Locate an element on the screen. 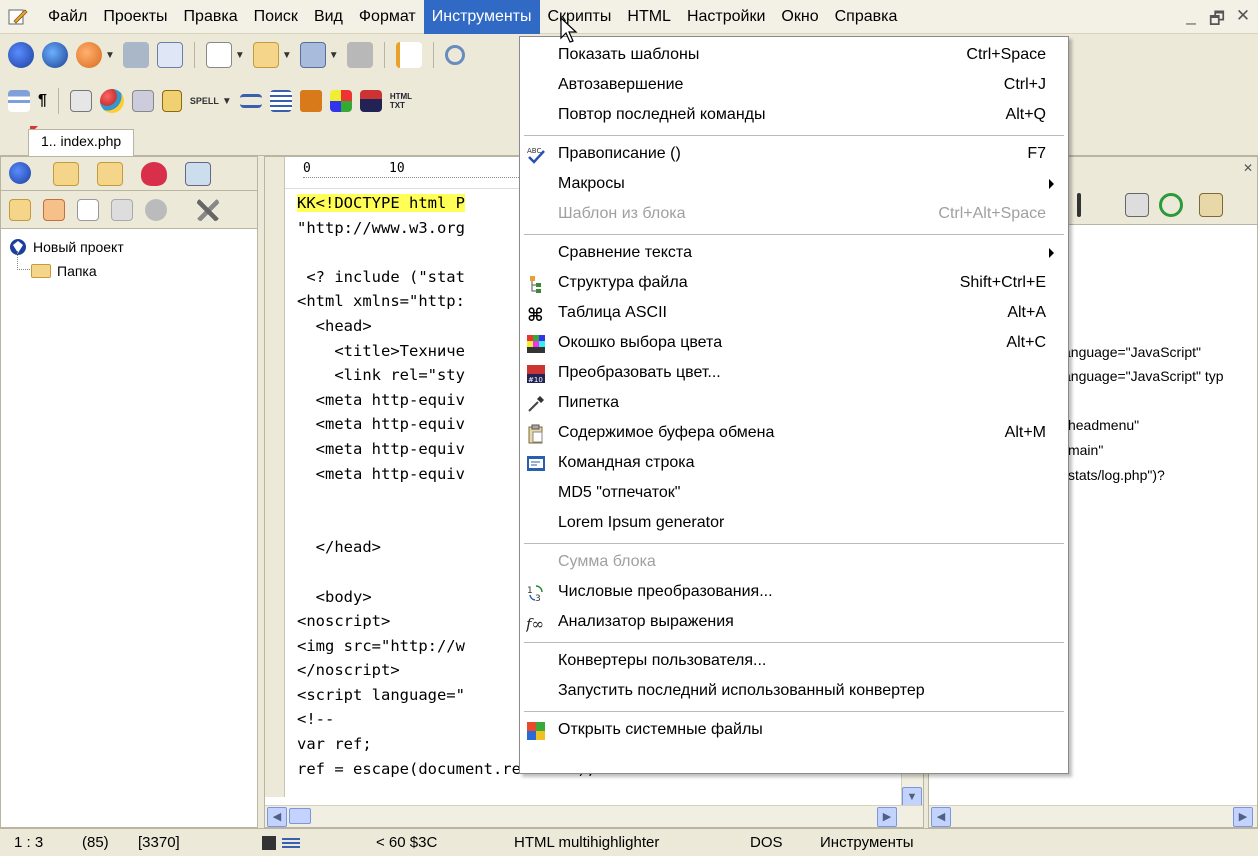 The image size is (1258, 856). stop-icon is located at coordinates (1079, 205).